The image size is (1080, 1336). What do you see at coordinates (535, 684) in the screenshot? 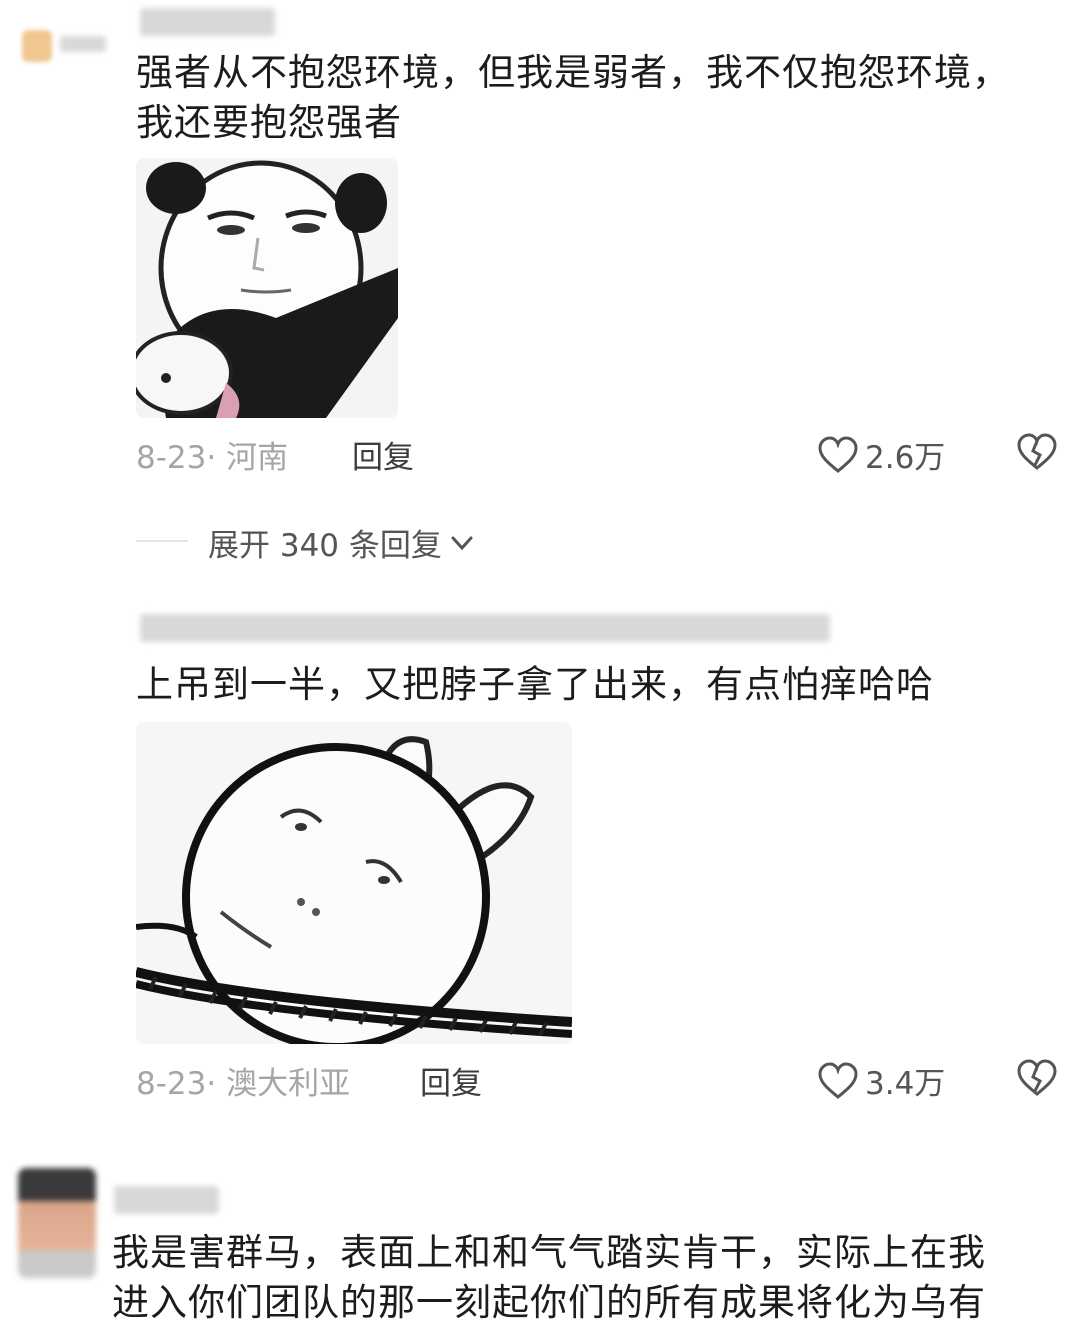
I see `comment-text: 上吊到一半，又把脖子拿了出来，有点怕痒哈哈` at bounding box center [535, 684].